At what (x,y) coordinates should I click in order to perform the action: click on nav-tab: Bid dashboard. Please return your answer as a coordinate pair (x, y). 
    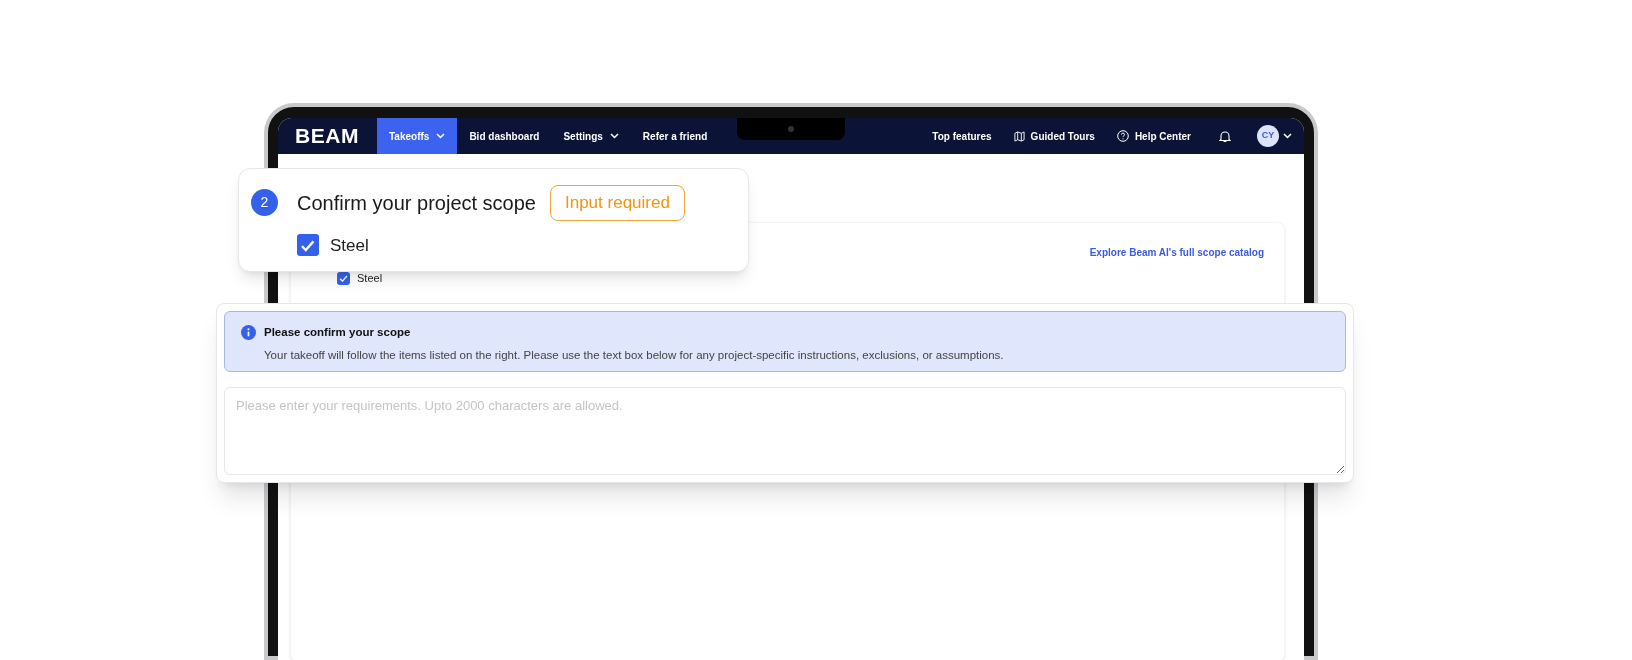
    Looking at the image, I should click on (504, 136).